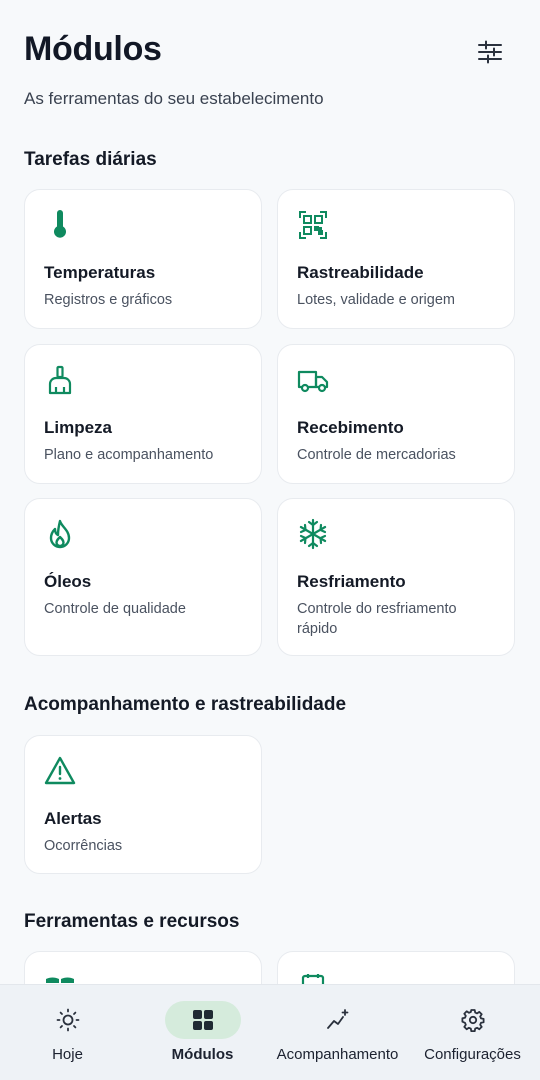 The height and width of the screenshot is (1080, 540). What do you see at coordinates (73, 818) in the screenshot?
I see `card-title: Alertas` at bounding box center [73, 818].